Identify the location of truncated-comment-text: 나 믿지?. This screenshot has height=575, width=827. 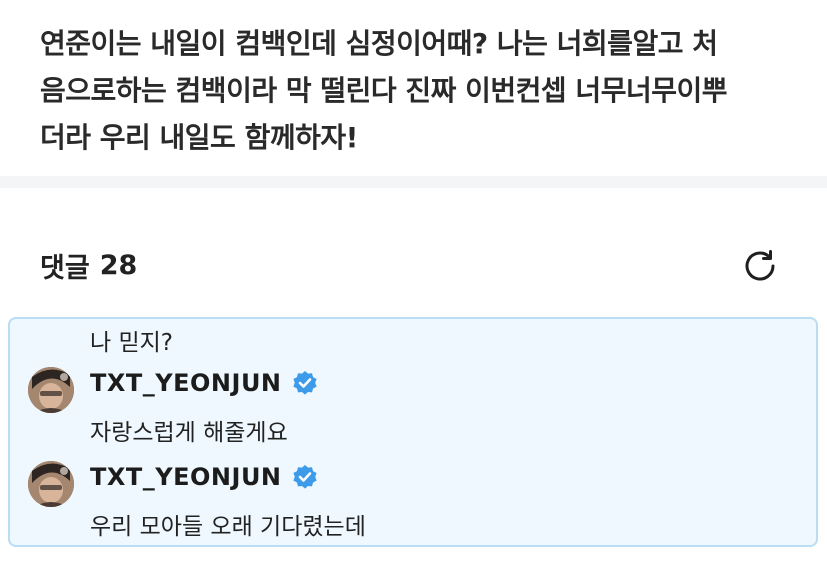
(131, 343).